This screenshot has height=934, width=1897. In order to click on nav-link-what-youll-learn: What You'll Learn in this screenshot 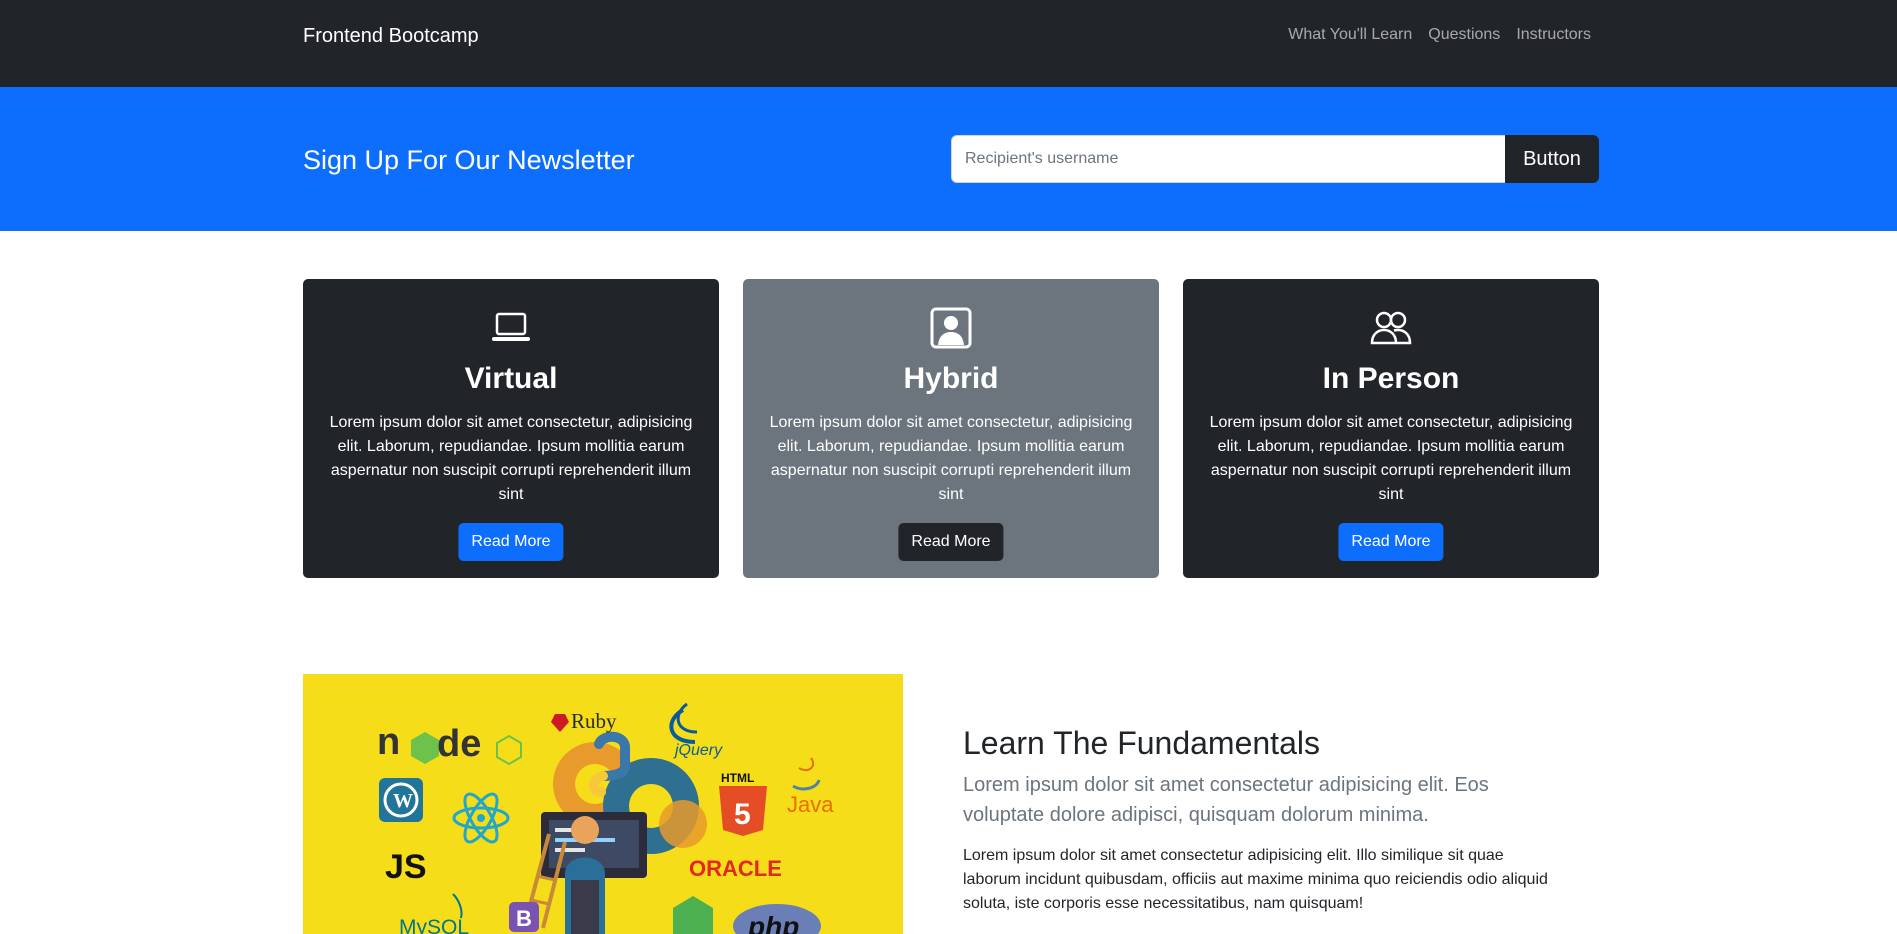, I will do `click(1350, 35)`.